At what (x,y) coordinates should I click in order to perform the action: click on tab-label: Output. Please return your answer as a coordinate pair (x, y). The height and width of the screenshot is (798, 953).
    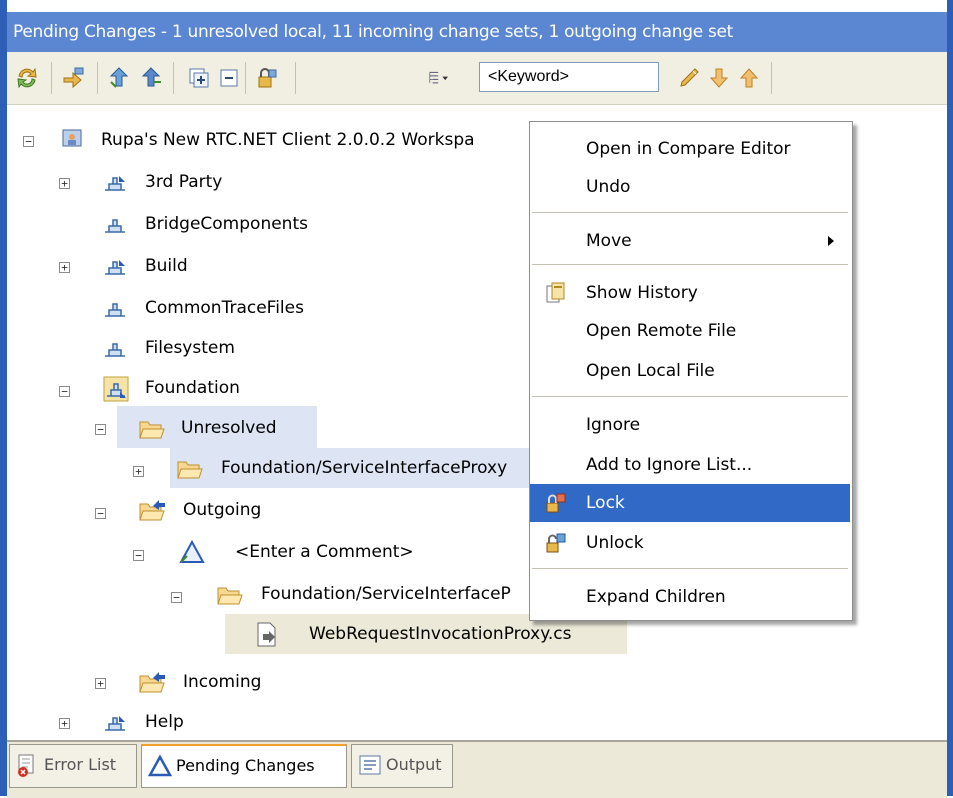
    Looking at the image, I should click on (414, 764).